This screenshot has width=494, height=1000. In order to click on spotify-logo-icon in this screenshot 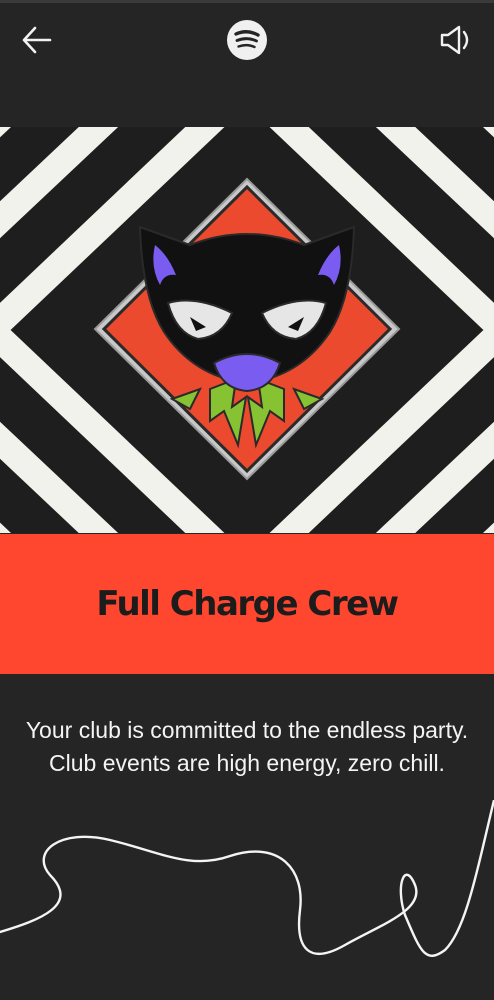, I will do `click(247, 40)`.